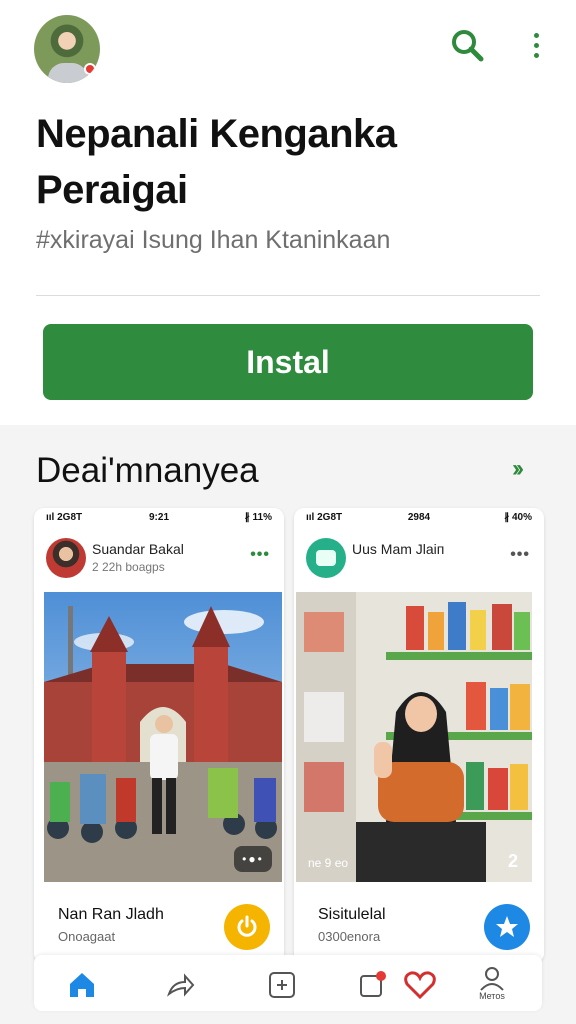  What do you see at coordinates (288, 362) in the screenshot?
I see `install-button: Instal` at bounding box center [288, 362].